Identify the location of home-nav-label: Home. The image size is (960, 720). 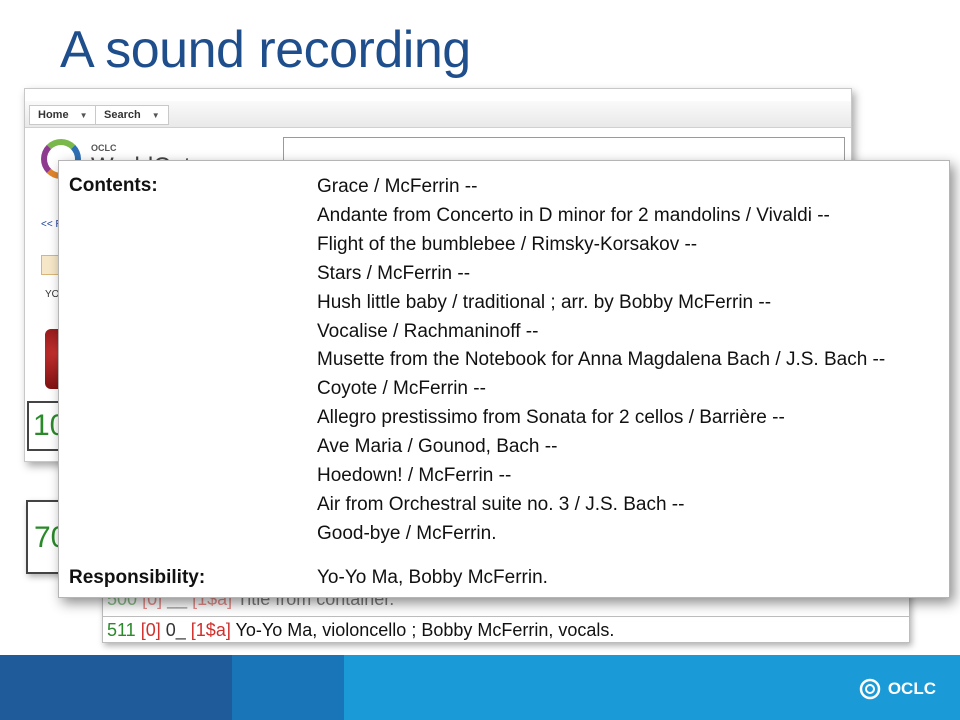
(53, 115).